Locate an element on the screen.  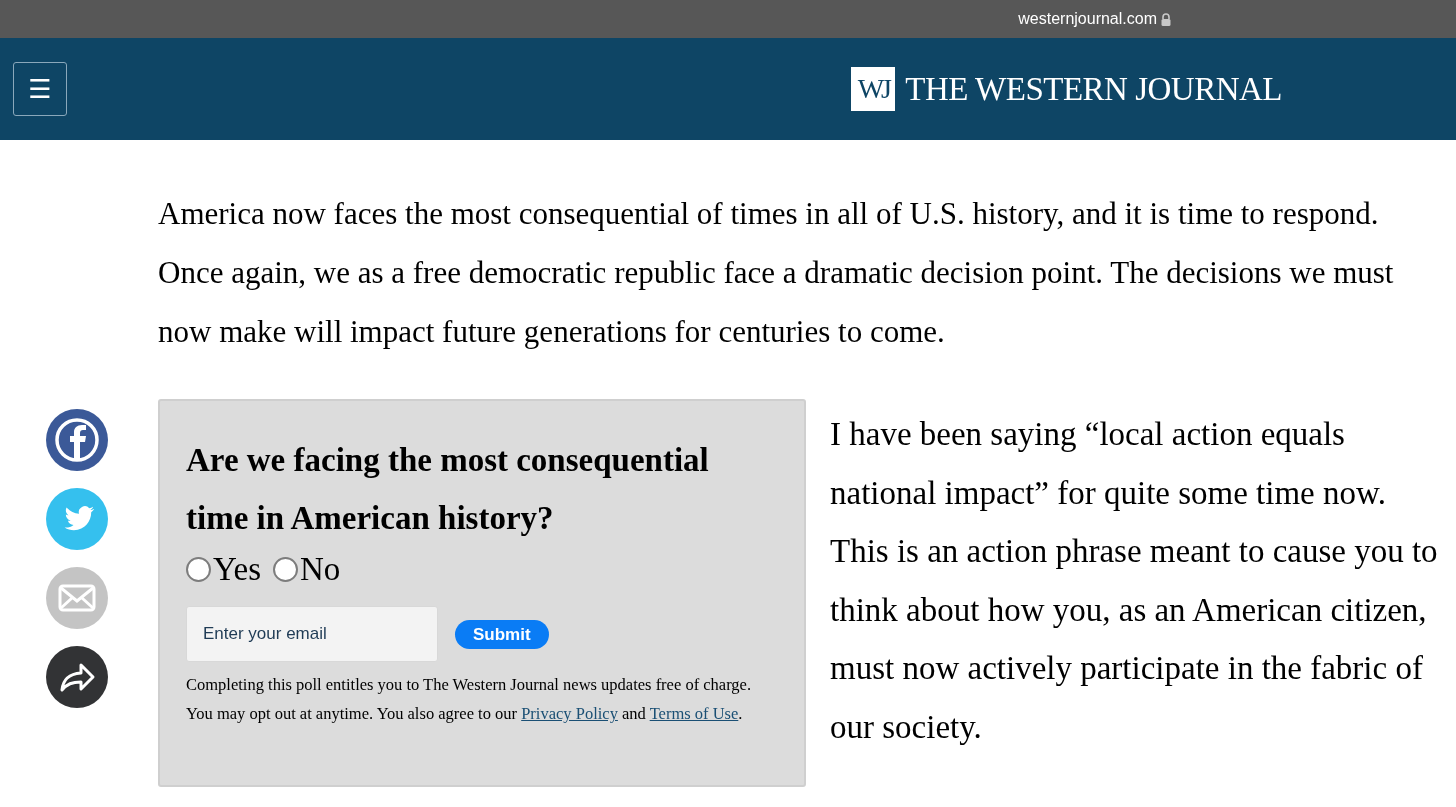
poll-disclaimer: Completing this poll entitles you to The Western Journal news updates free of charge. You may opt out at anytime. You also agree to our Privacy Policy and Terms of Use. is located at coordinates (469, 699).